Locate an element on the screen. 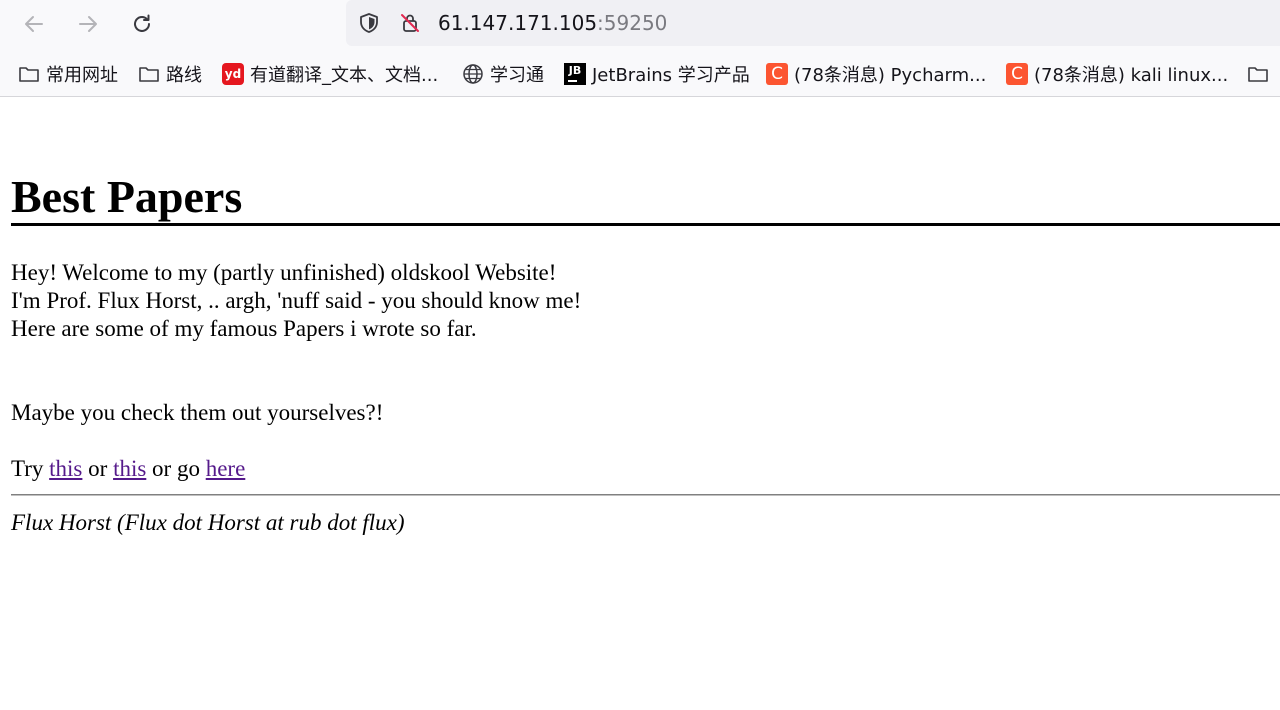 The width and height of the screenshot is (1280, 710). forward-arrow-icon is located at coordinates (88, 24).